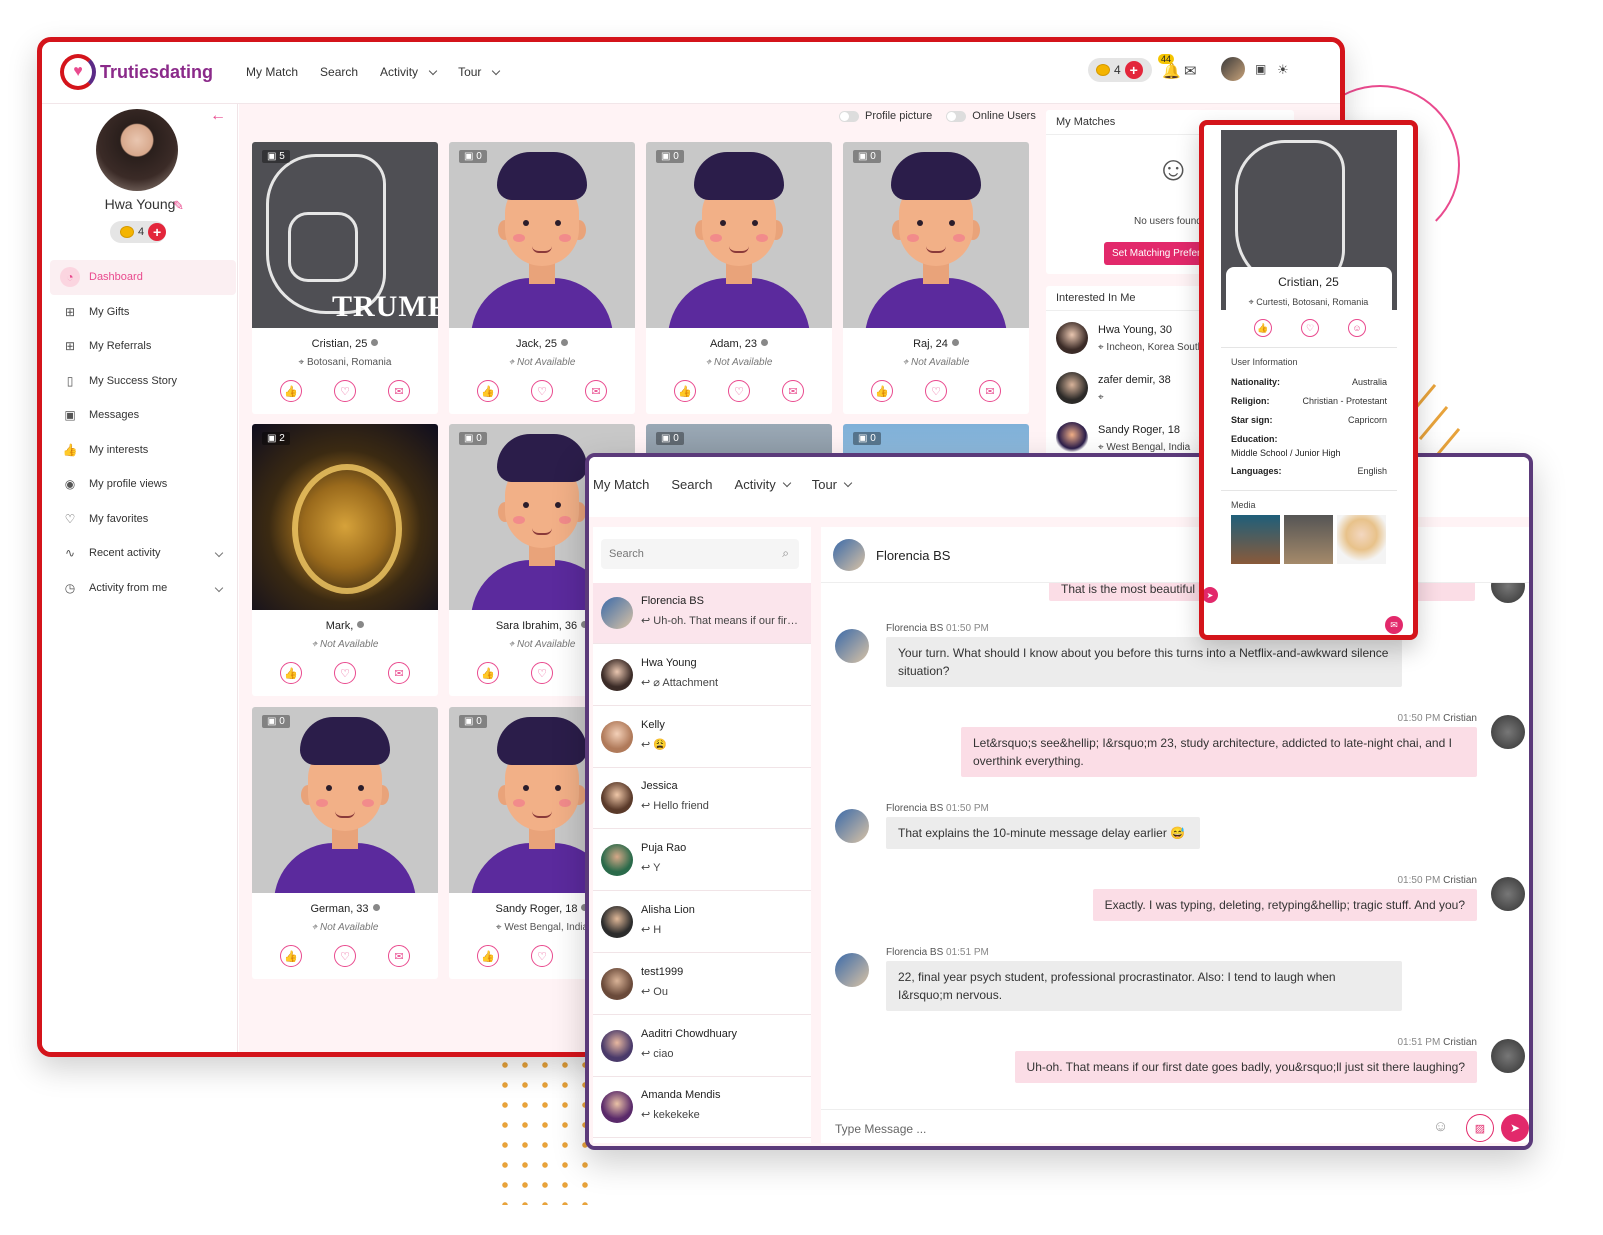 Image resolution: width=1603 pixels, height=1235 pixels. Describe the element at coordinates (133, 380) in the screenshot. I see `sidebar-item-label: My Success Story` at that location.